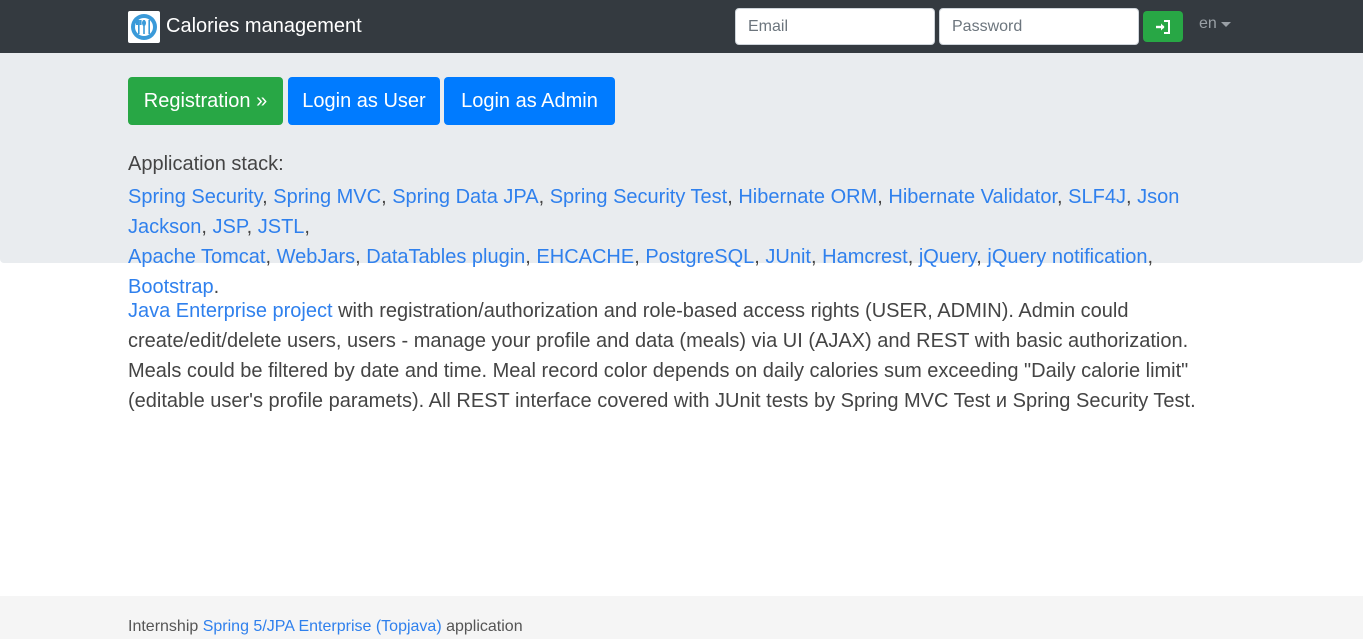  I want to click on stack-link-junit: JUnit, so click(788, 257).